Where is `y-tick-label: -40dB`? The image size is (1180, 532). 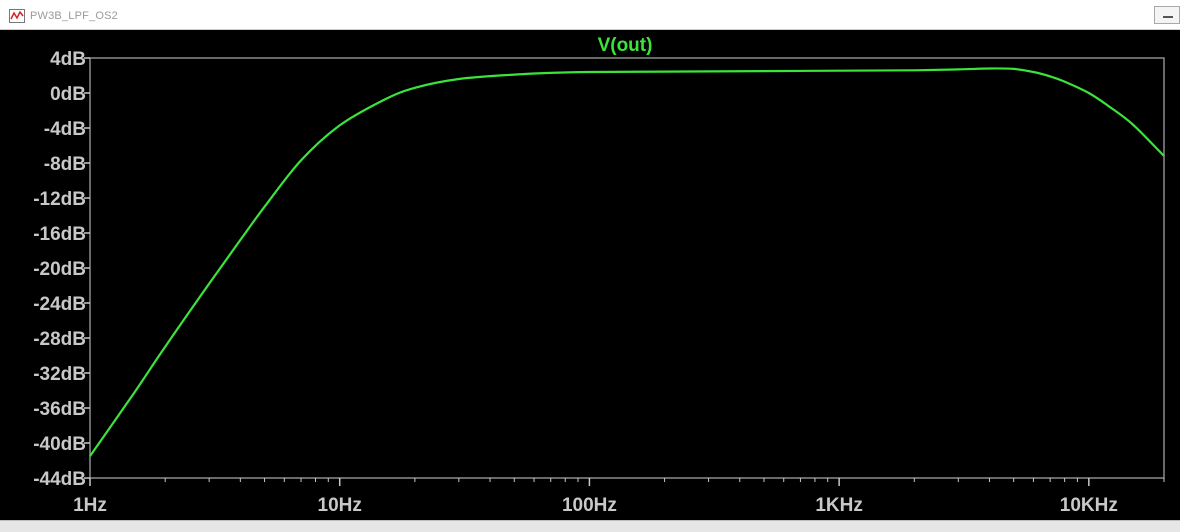 y-tick-label: -40dB is located at coordinates (59, 444).